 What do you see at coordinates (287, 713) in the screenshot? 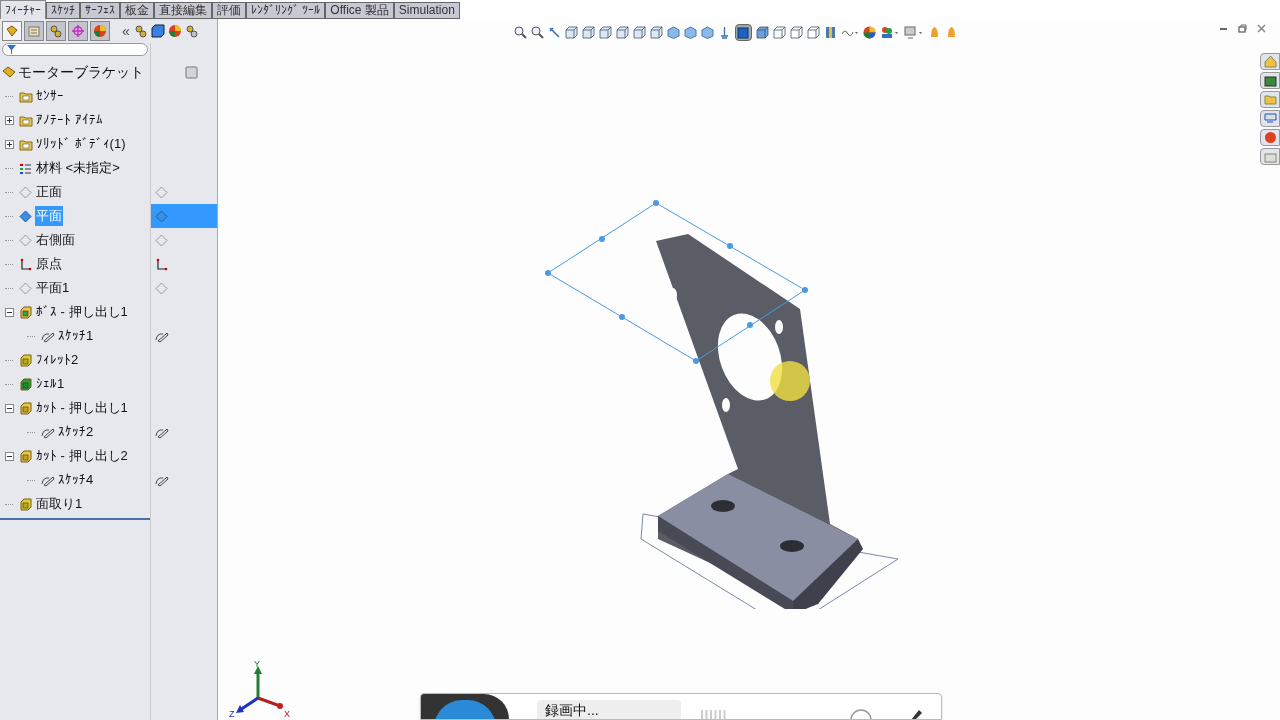
I see `axis-label: X` at bounding box center [287, 713].